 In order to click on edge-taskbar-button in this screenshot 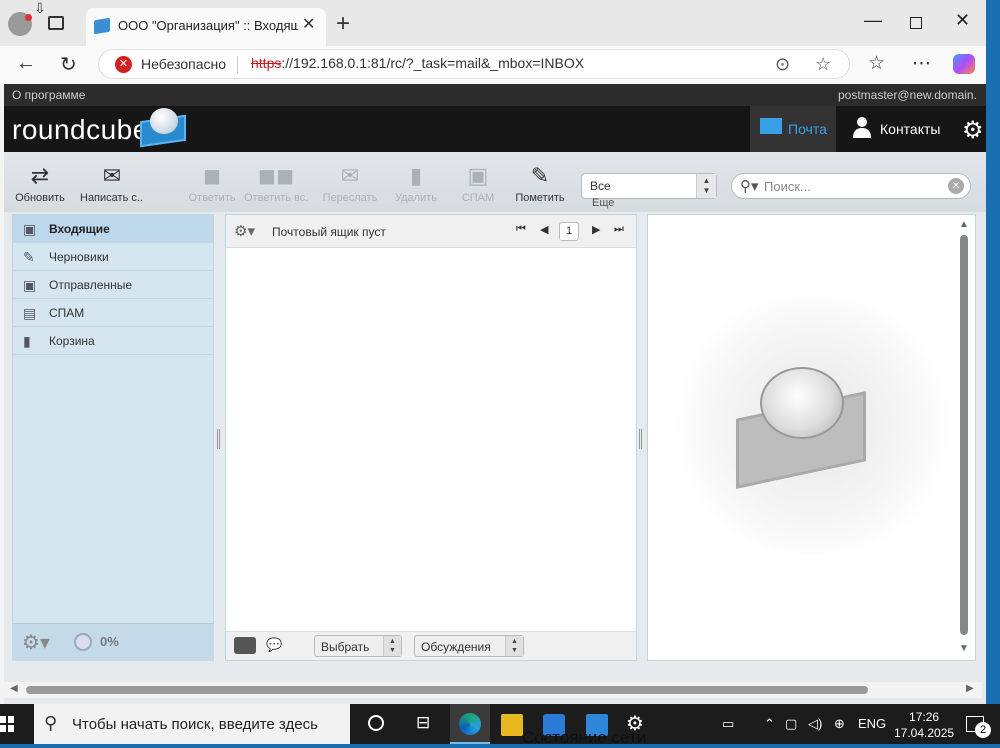, I will do `click(470, 724)`.